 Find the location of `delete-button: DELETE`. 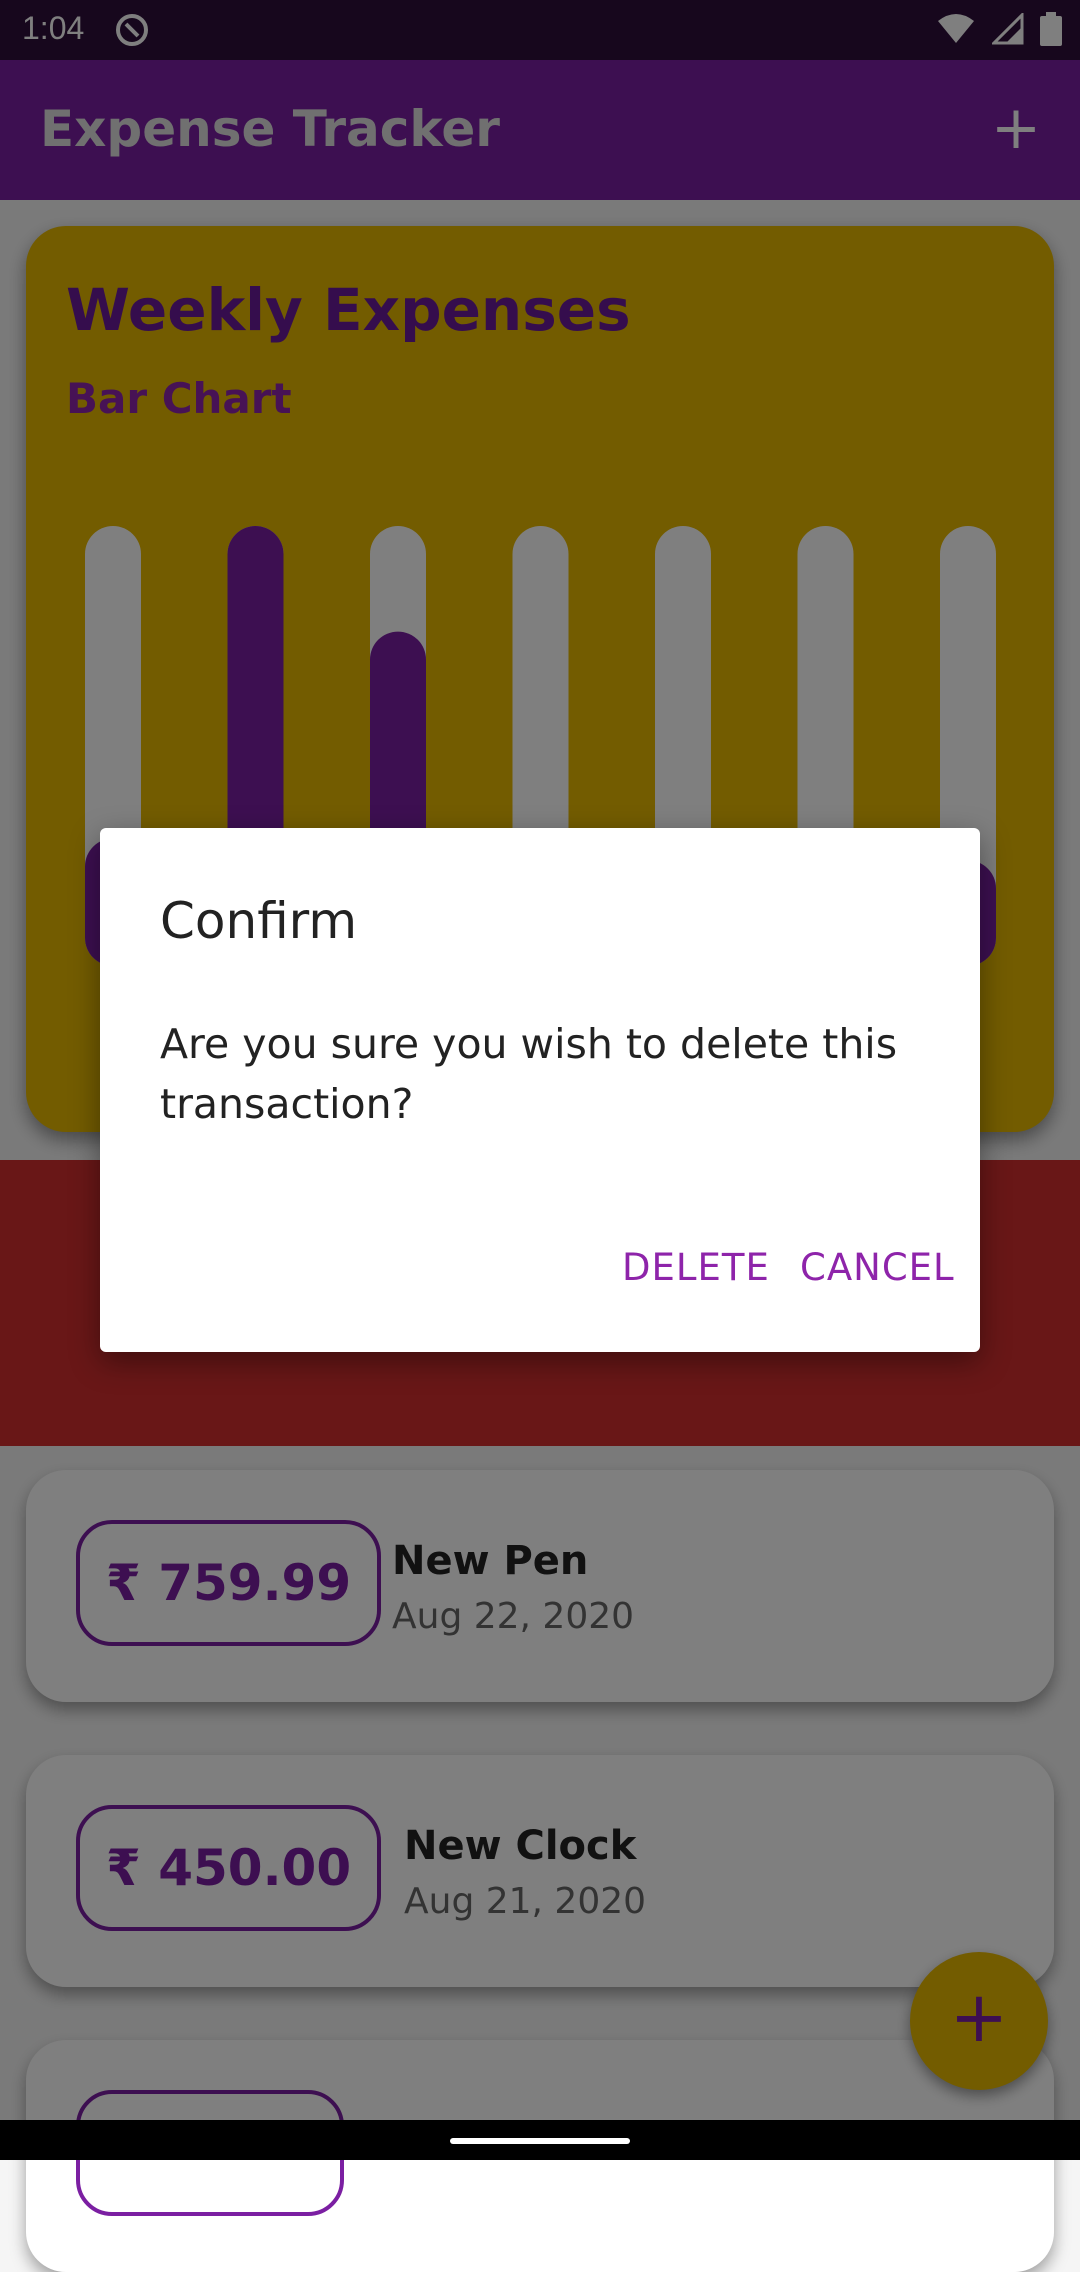

delete-button: DELETE is located at coordinates (696, 1267).